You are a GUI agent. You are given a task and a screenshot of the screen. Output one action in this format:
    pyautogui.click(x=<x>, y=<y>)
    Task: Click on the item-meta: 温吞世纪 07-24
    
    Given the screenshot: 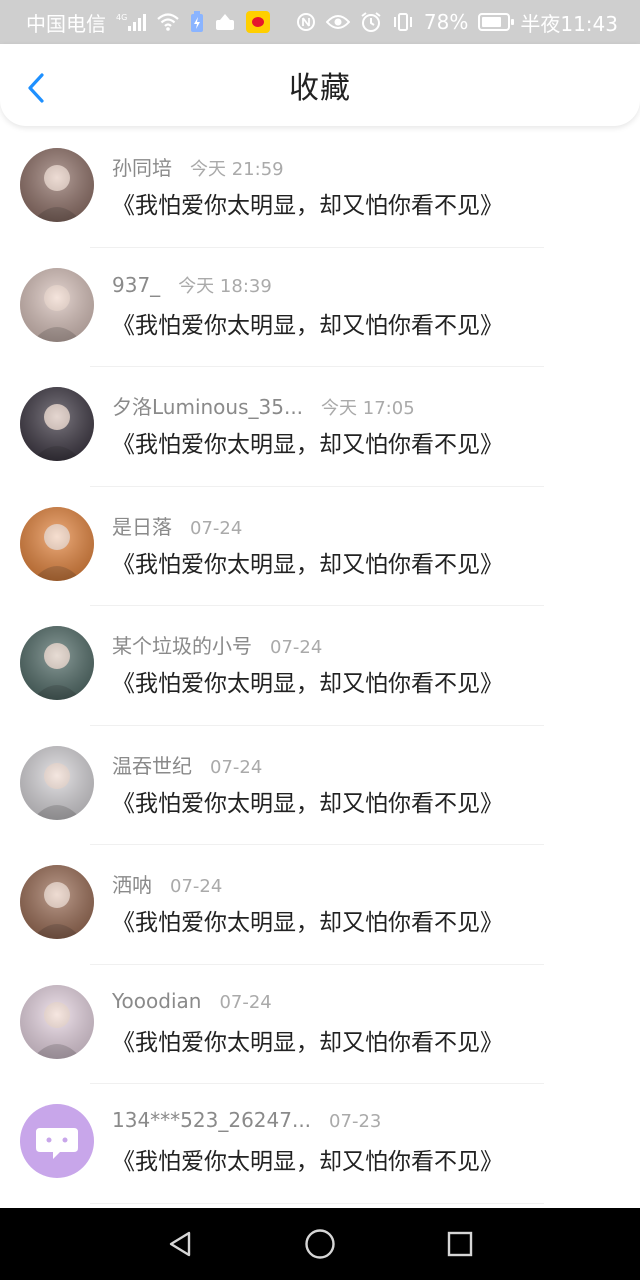 What is the action you would take?
    pyautogui.click(x=187, y=764)
    